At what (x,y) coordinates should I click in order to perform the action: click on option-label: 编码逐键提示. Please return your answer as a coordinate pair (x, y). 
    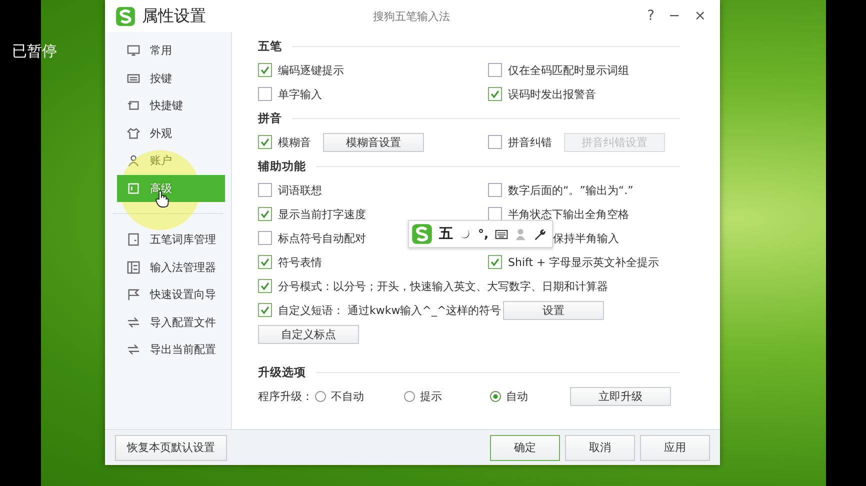
    Looking at the image, I should click on (311, 70).